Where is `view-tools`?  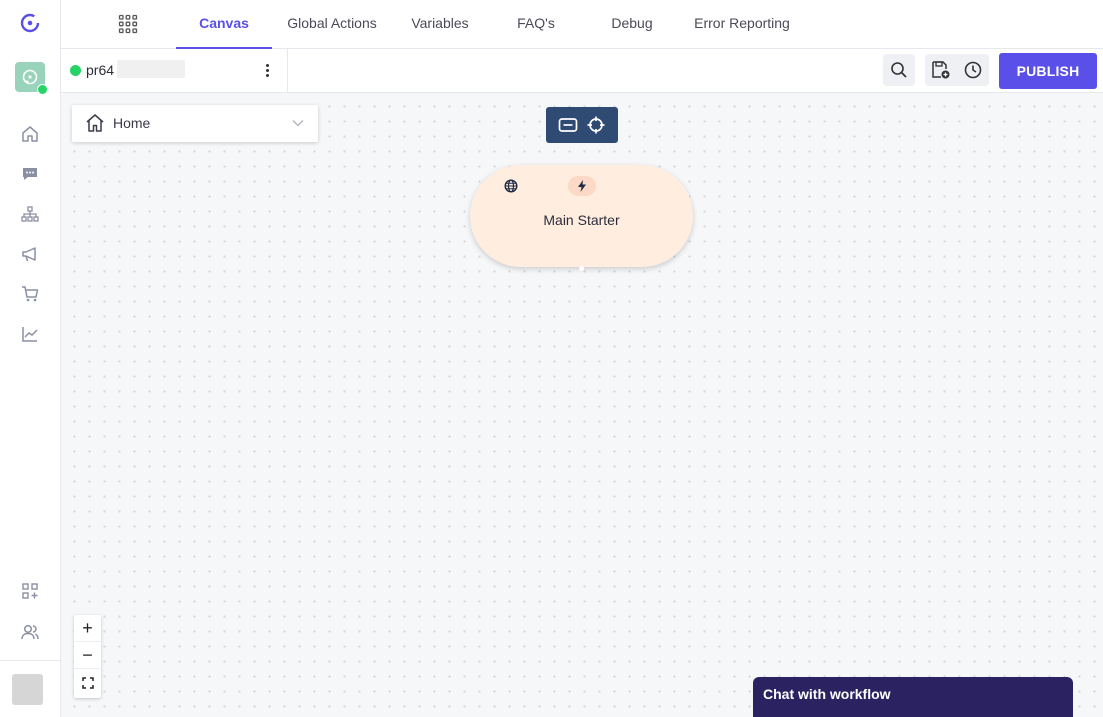
view-tools is located at coordinates (582, 125).